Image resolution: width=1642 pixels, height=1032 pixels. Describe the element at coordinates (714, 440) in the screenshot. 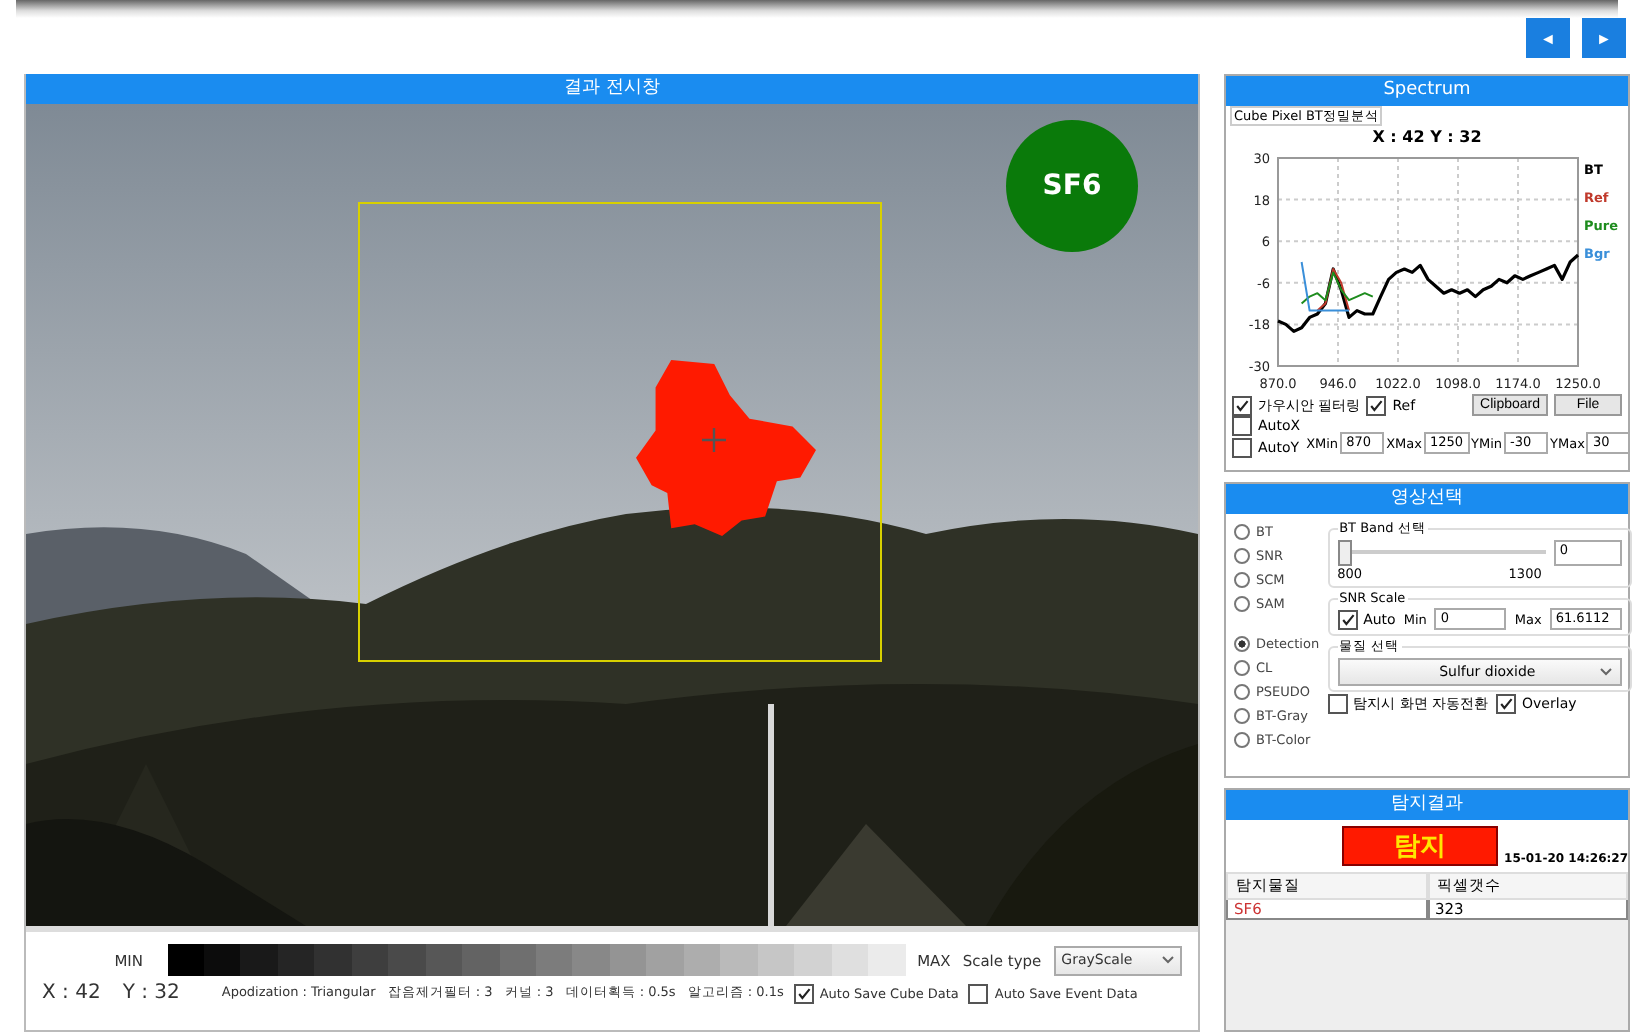

I see `crosshair-icon` at that location.